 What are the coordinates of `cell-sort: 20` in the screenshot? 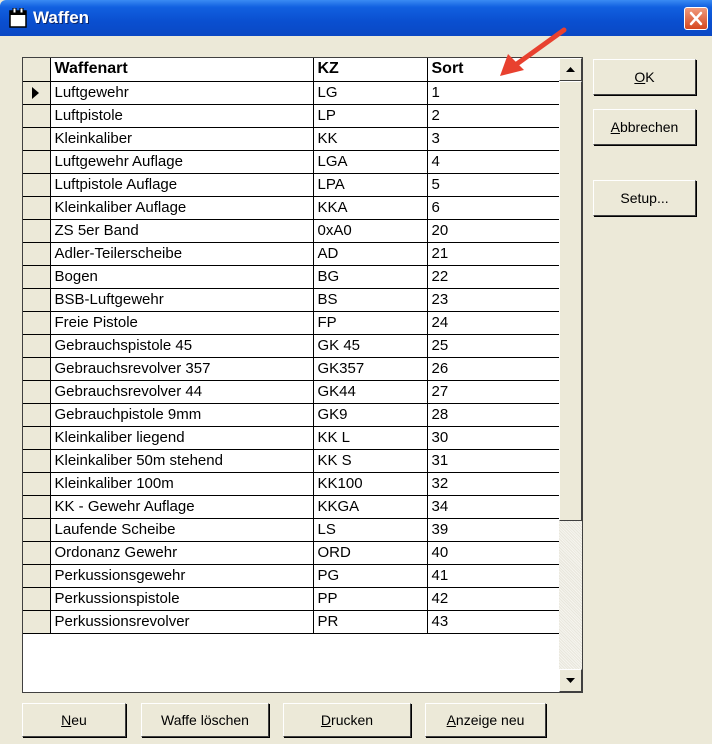 It's located at (494, 231).